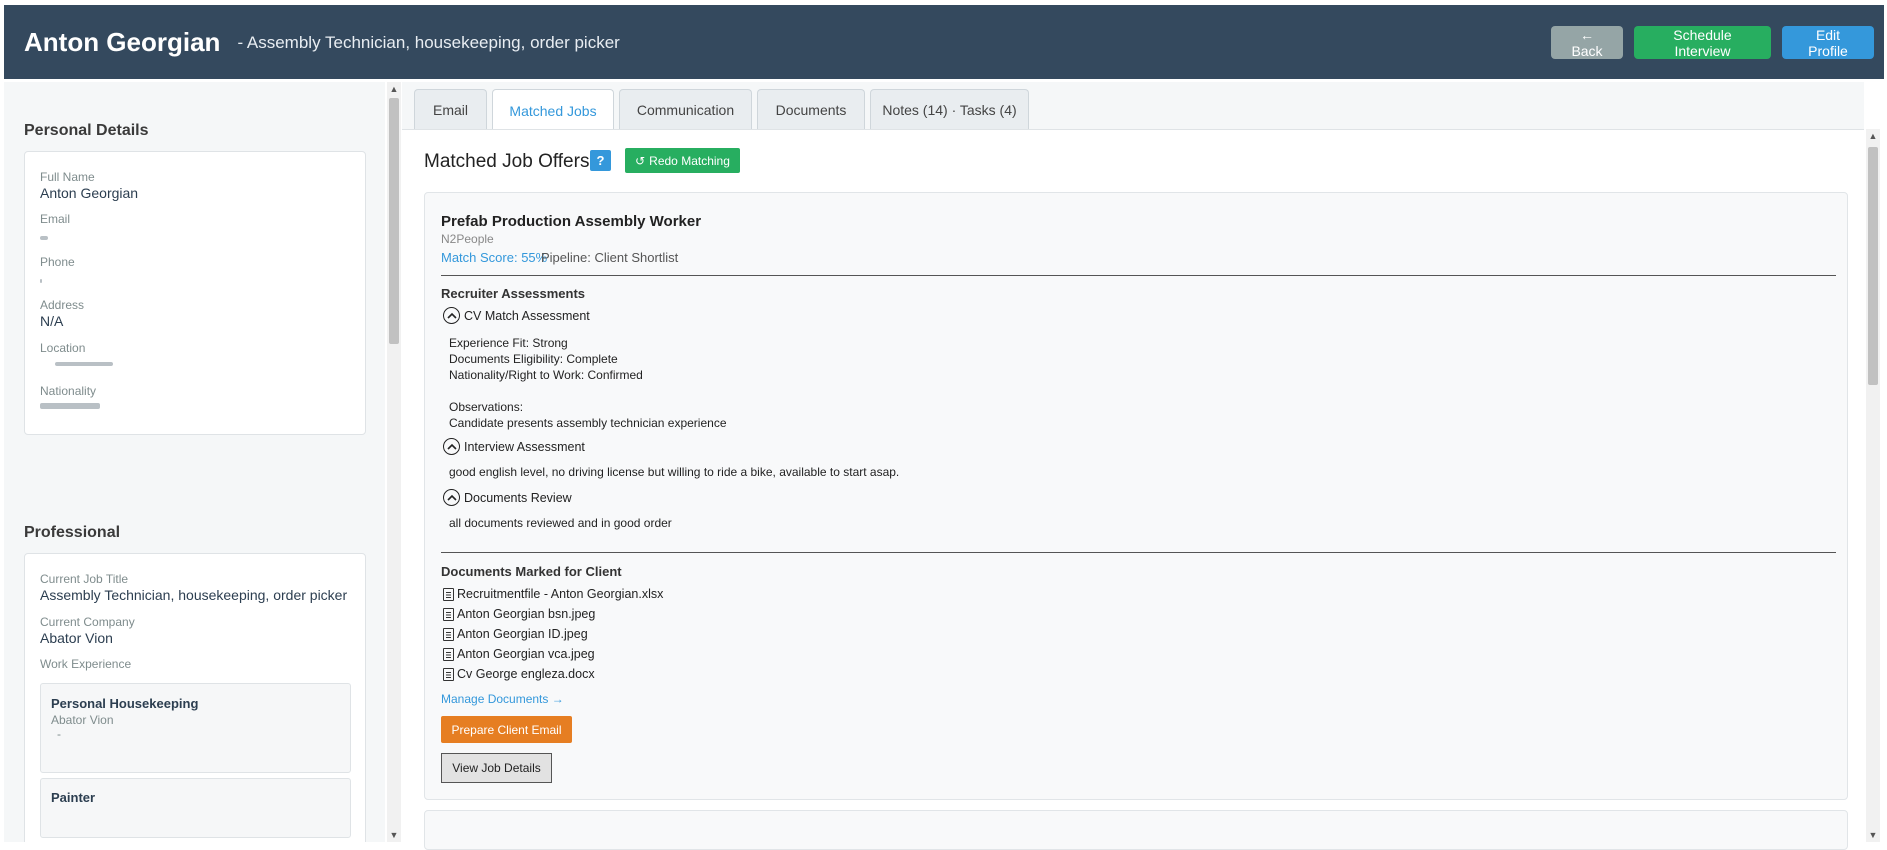 This screenshot has width=1887, height=850. I want to click on documents-marked-title: Documents Marked for Client, so click(531, 571).